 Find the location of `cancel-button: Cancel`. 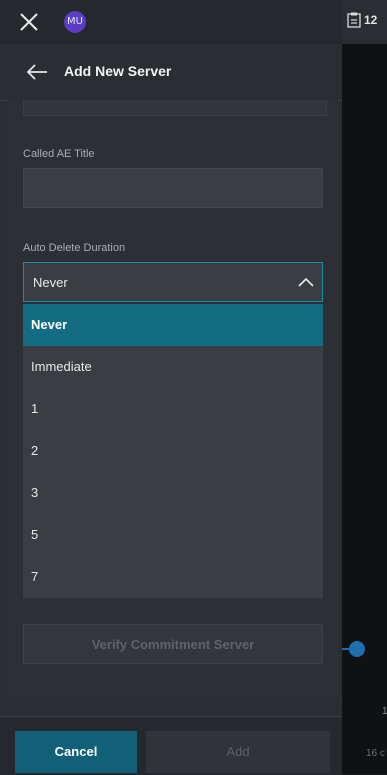

cancel-button: Cancel is located at coordinates (76, 752).